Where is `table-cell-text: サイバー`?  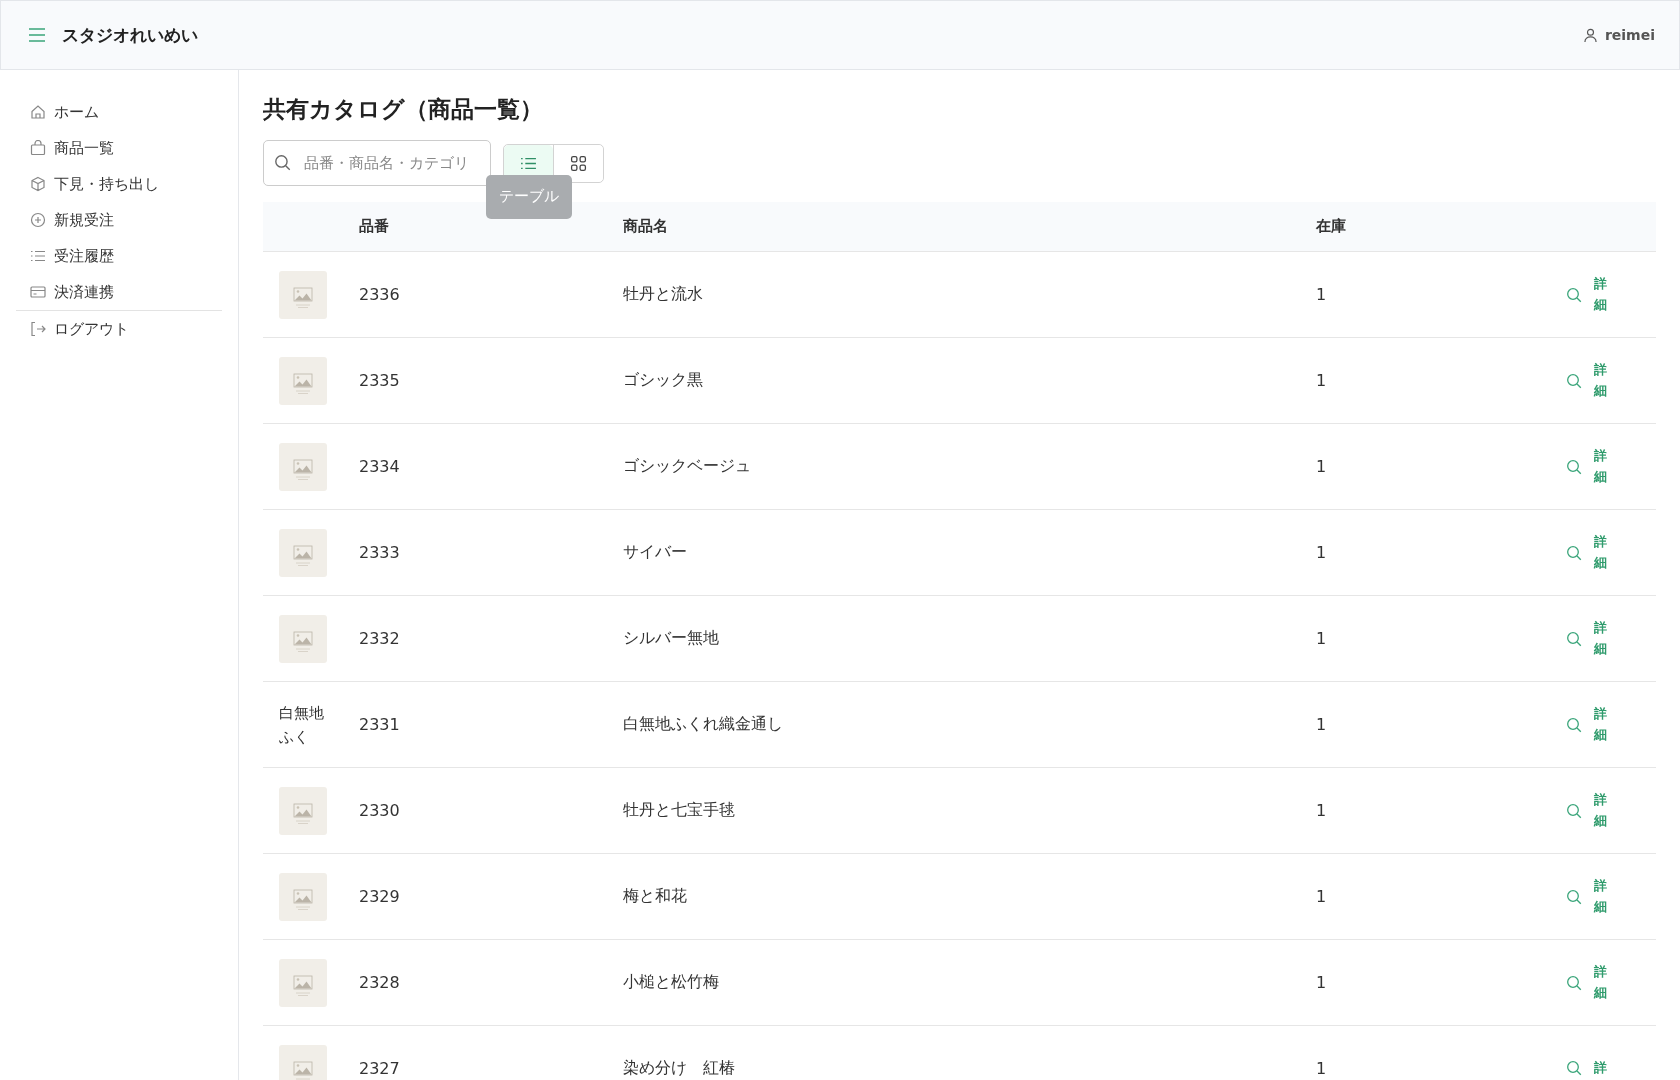
table-cell-text: サイバー is located at coordinates (655, 552).